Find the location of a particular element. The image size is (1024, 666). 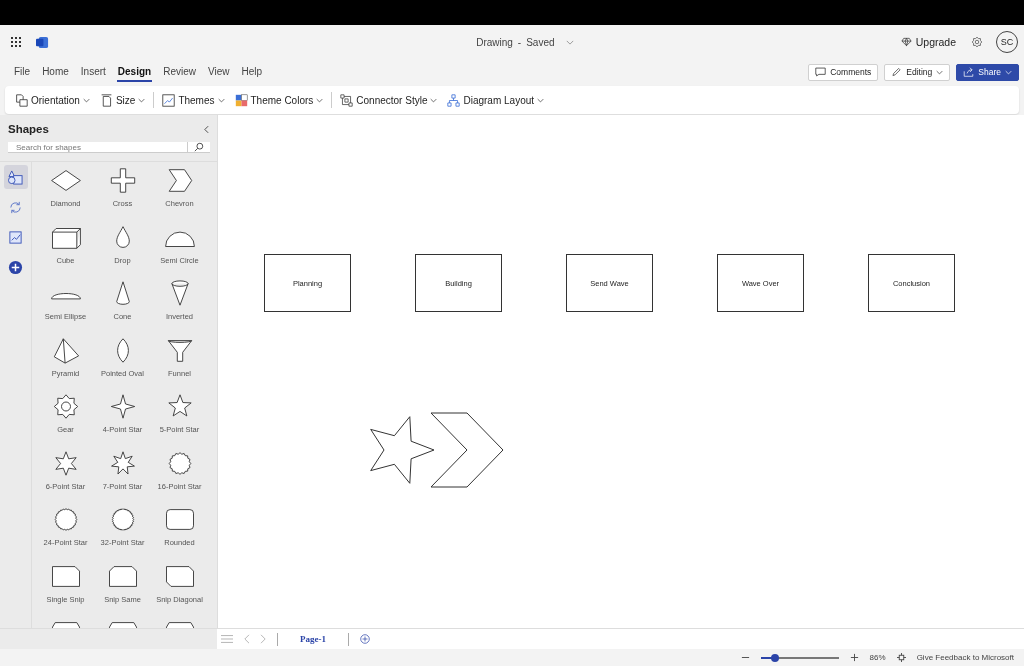

search-icon is located at coordinates (199, 147).